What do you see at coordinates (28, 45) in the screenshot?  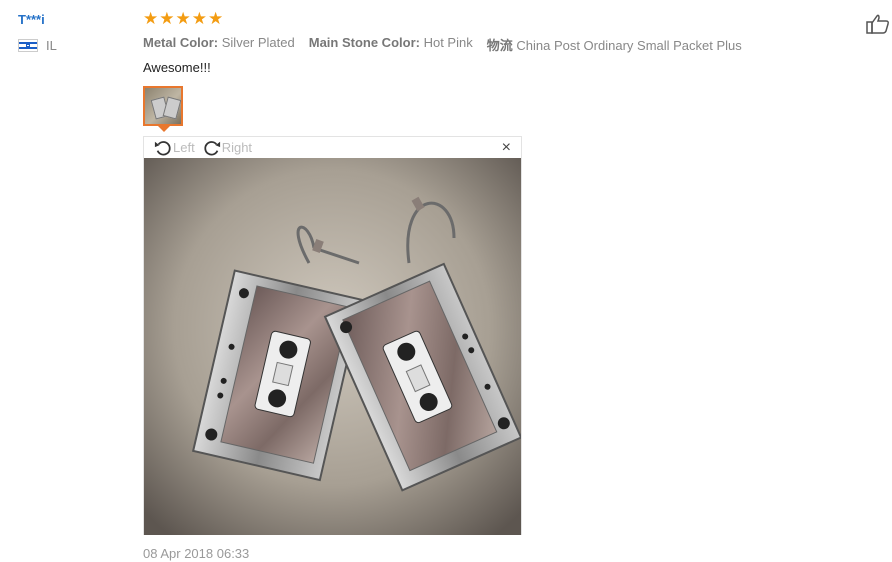 I see `flag-icon` at bounding box center [28, 45].